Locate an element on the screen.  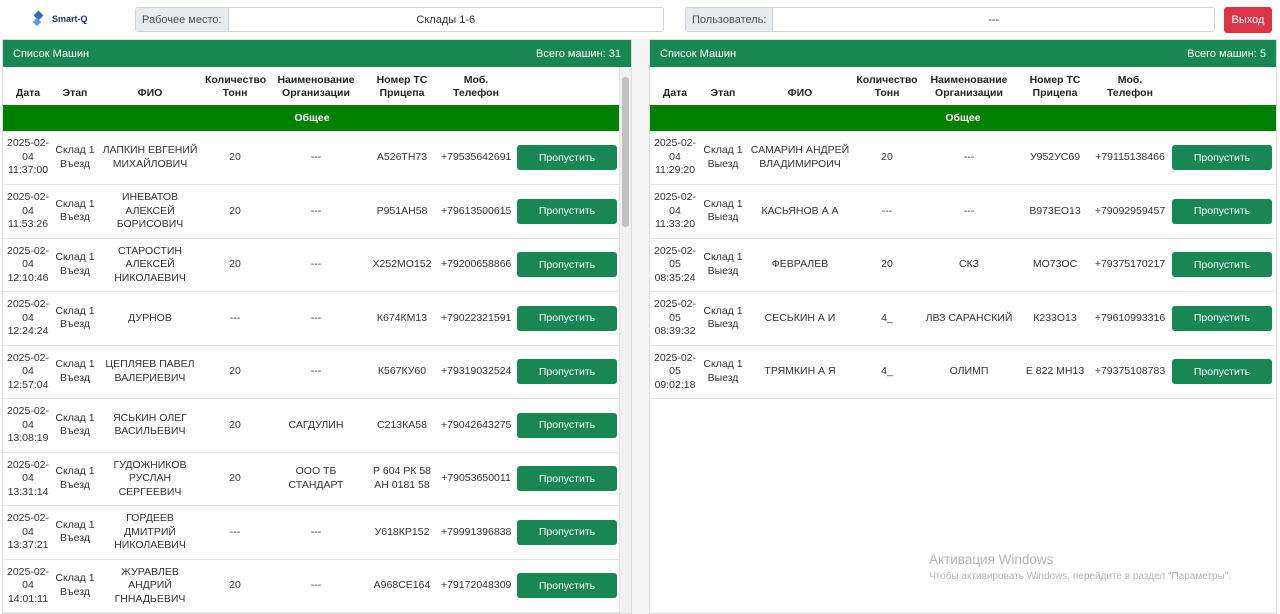
cell-name: ЦЕПЛЯЕВ ПАВЕЛ ВАЛЕРИЕВИЧ is located at coordinates (150, 372).